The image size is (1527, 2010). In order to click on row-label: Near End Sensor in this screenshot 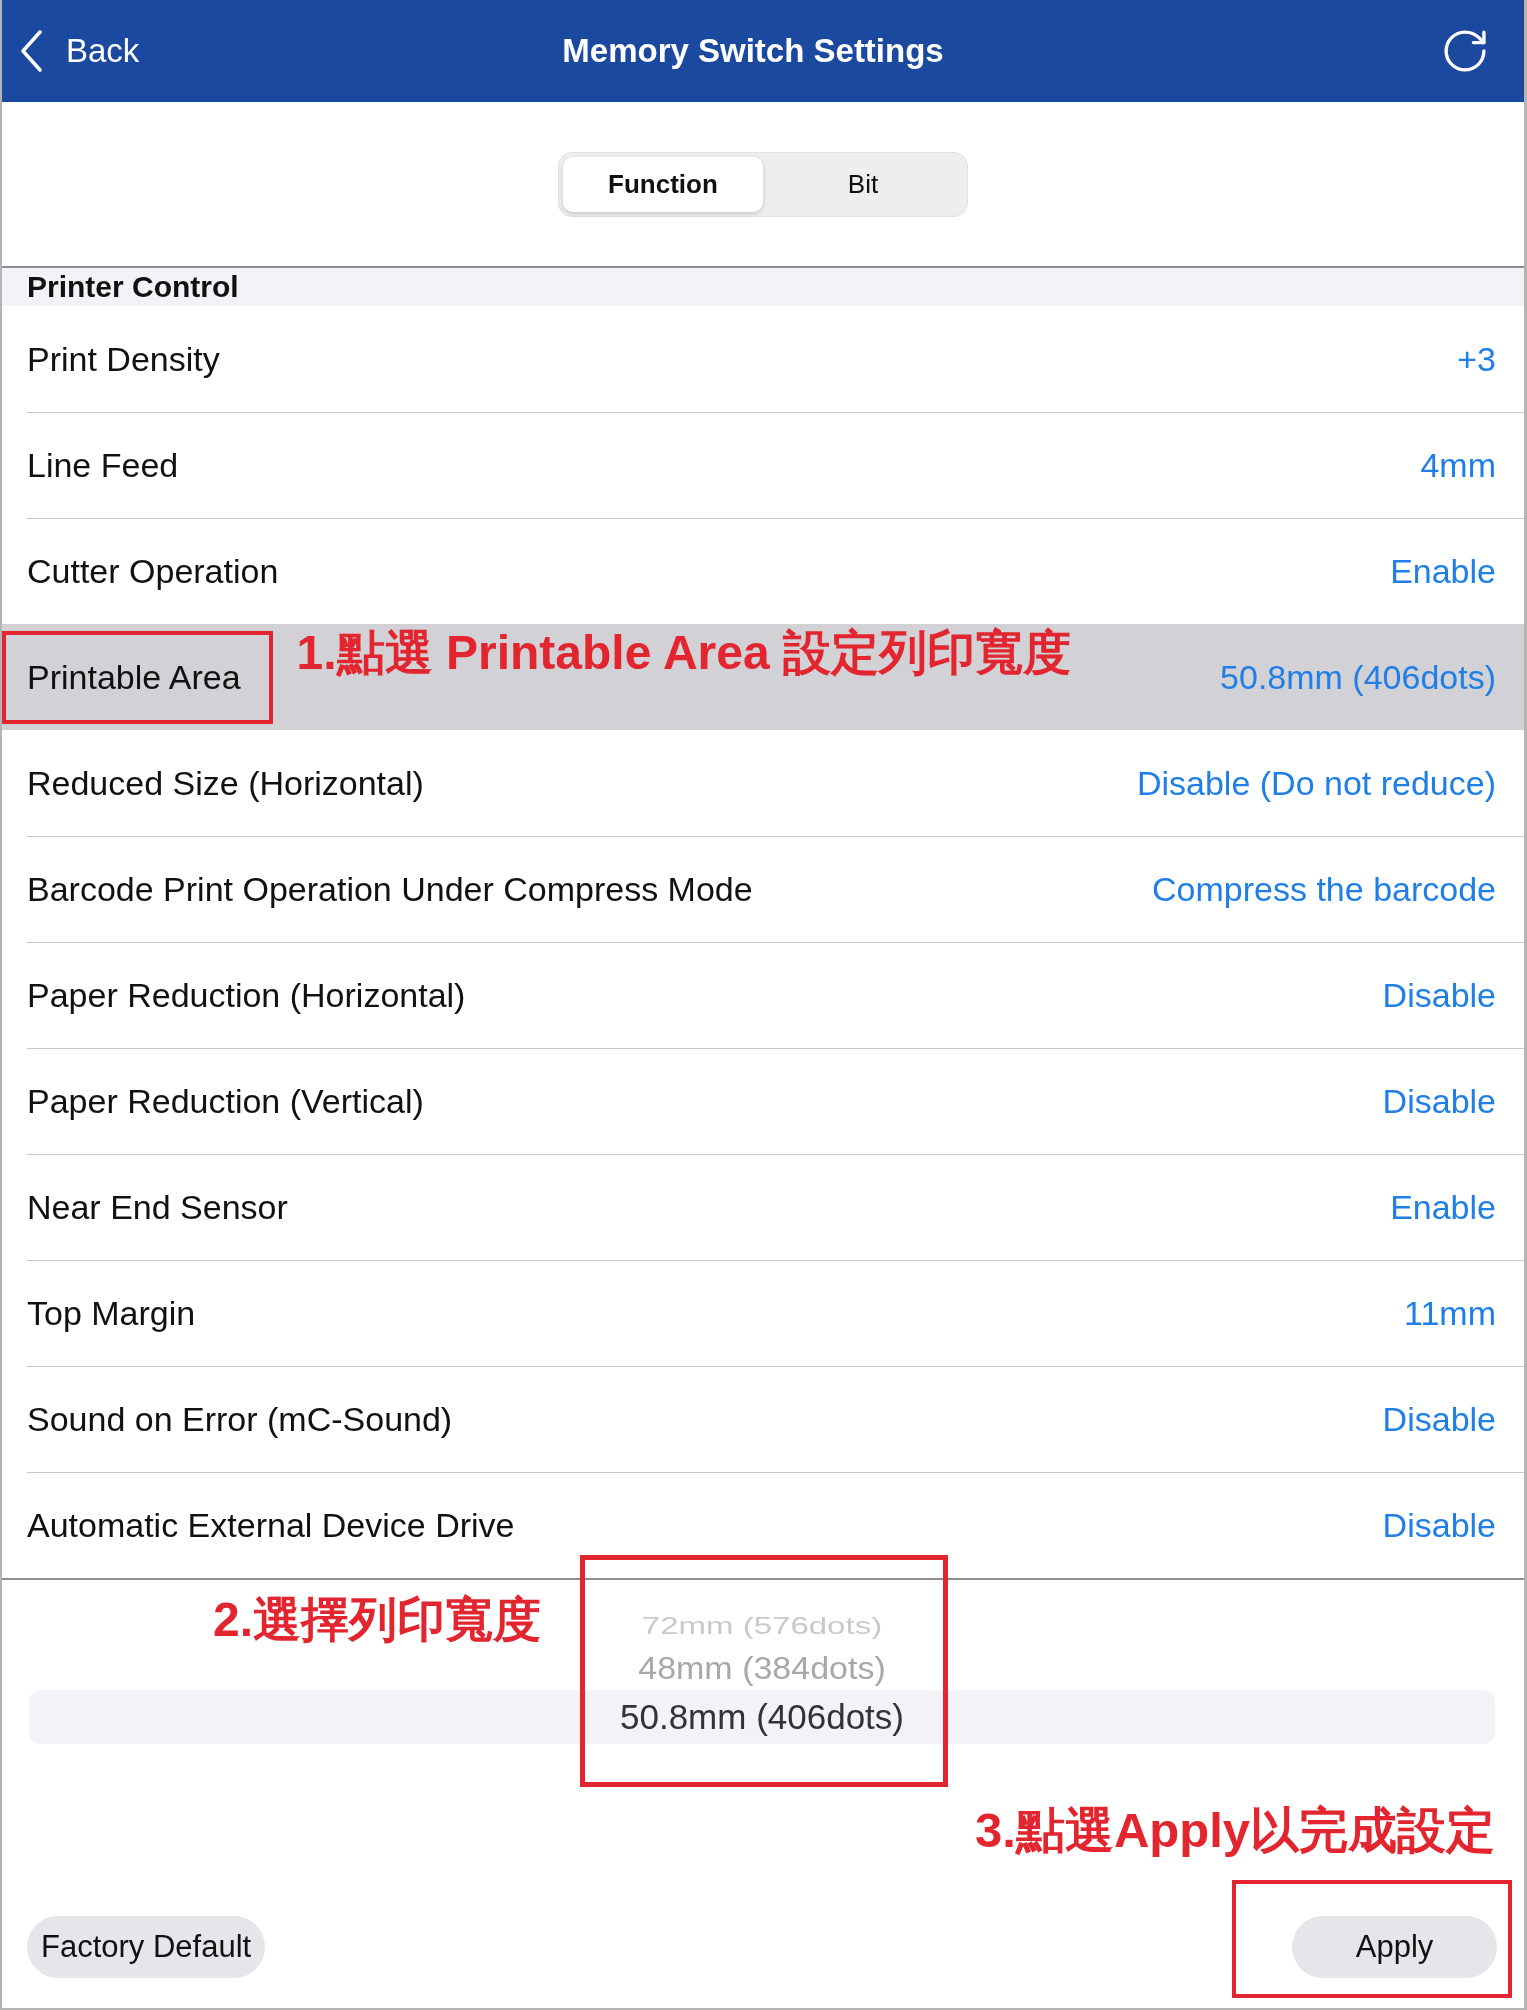, I will do `click(157, 1207)`.